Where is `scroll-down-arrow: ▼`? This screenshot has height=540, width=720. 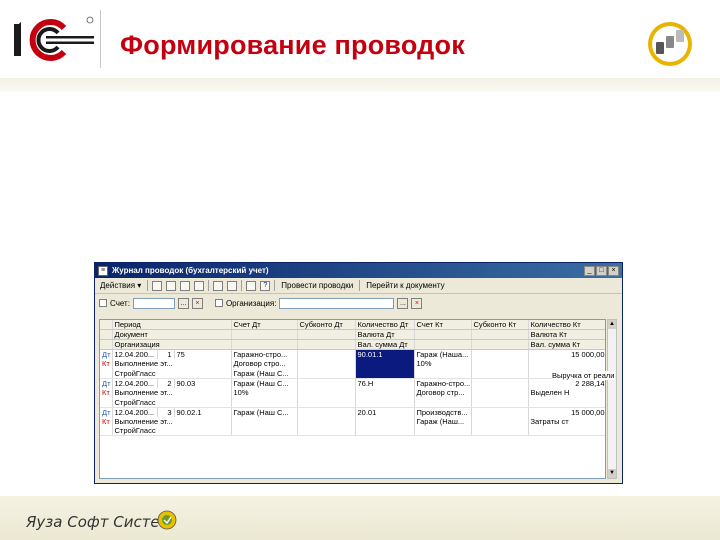
scroll-down-arrow: ▼ is located at coordinates (612, 473).